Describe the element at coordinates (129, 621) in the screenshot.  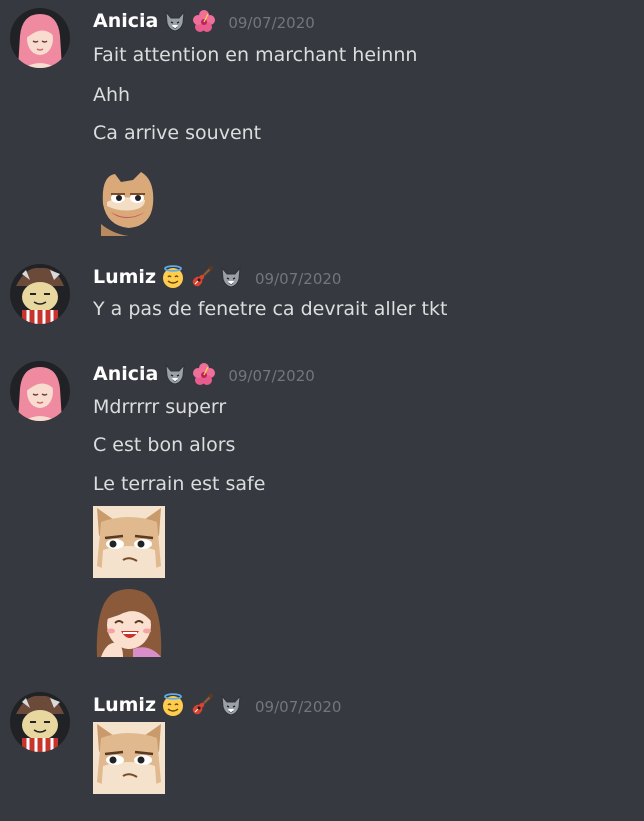
I see `laughing-girl-emote` at that location.